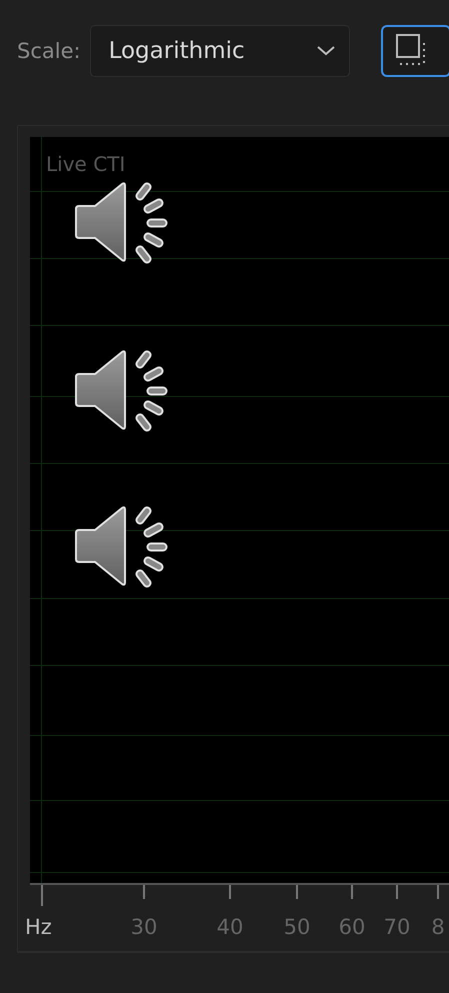 This screenshot has height=993, width=449. I want to click on scale-dropdown: Logarithmic, so click(220, 51).